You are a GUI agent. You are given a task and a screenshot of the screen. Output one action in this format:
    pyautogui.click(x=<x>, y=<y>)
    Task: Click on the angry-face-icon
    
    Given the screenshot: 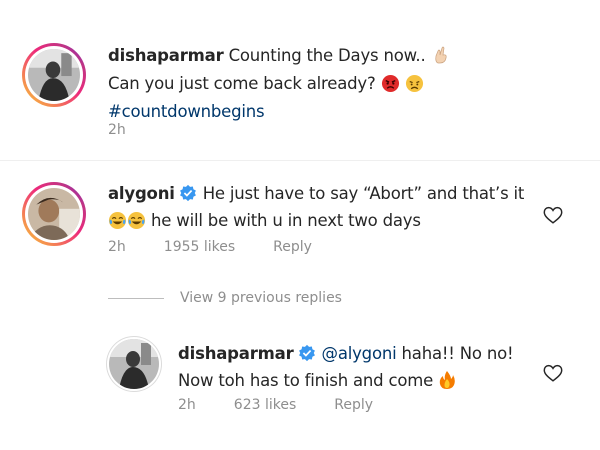 What is the action you would take?
    pyautogui.click(x=390, y=87)
    